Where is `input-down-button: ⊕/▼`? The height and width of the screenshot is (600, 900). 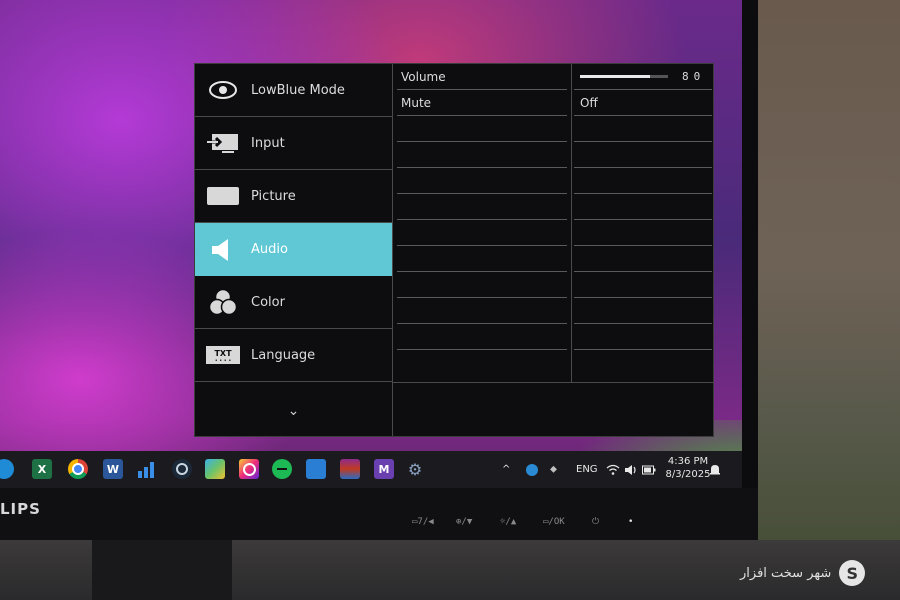
input-down-button: ⊕/▼ is located at coordinates (464, 522).